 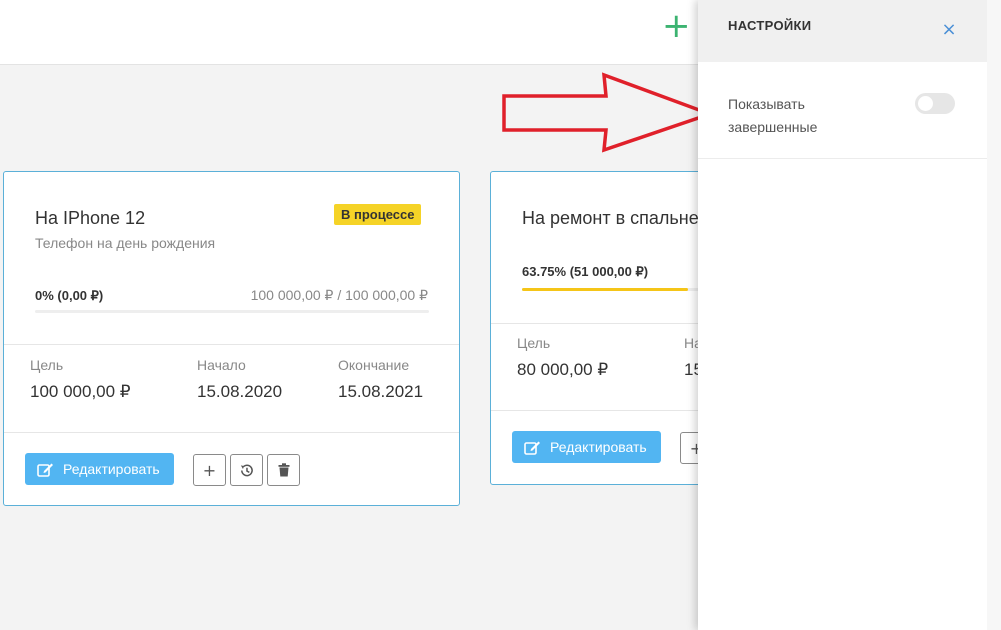 What do you see at coordinates (563, 369) in the screenshot?
I see `stat-value-goal: 80 000,00 ₽` at bounding box center [563, 369].